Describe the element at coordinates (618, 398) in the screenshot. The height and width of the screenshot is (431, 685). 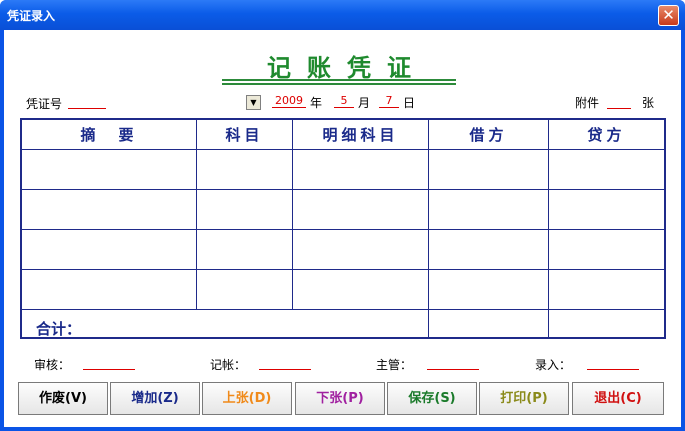
I see `exit-button: 退出(C)` at that location.